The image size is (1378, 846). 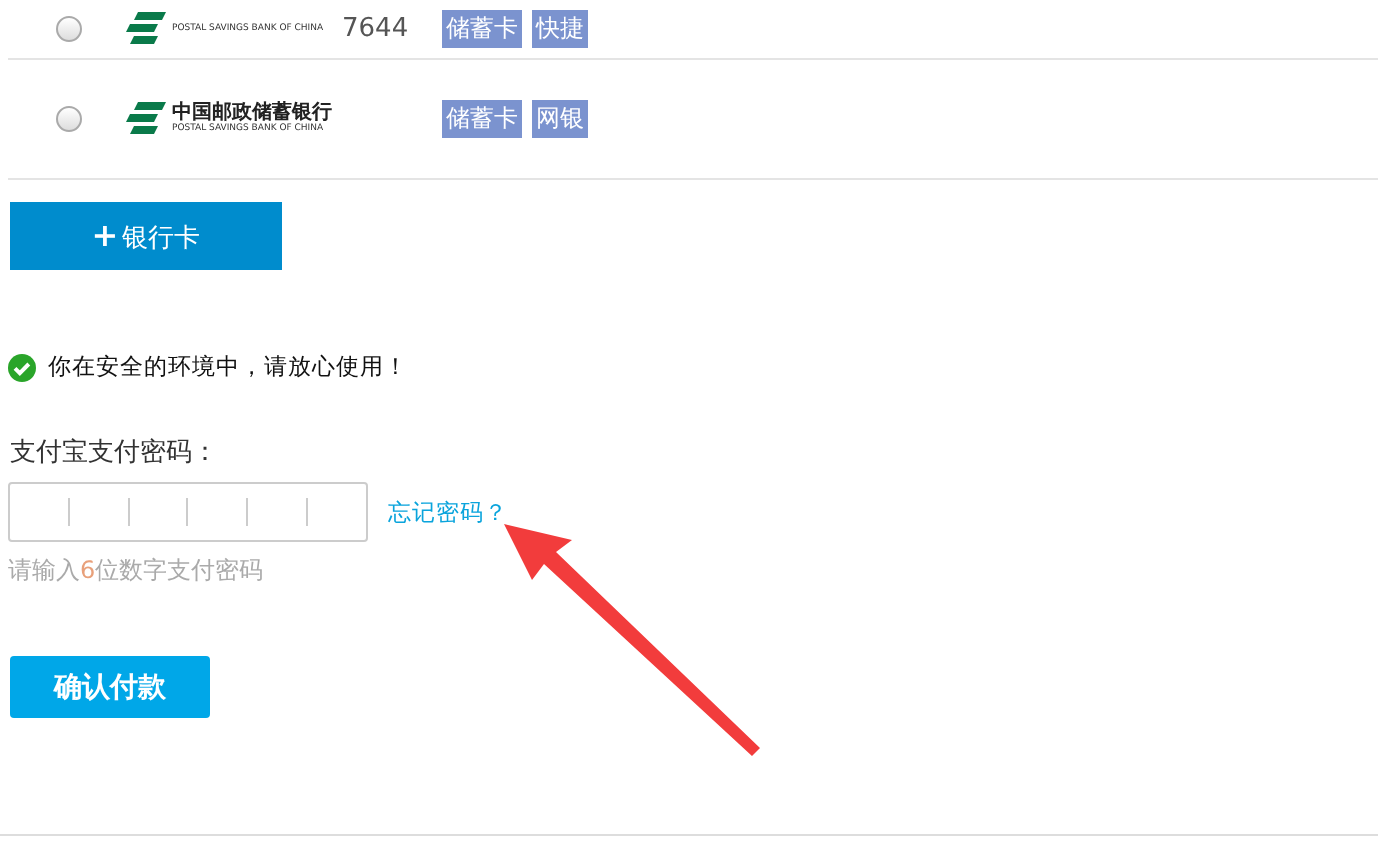 I want to click on password-label: 支付宝支付密码：, so click(x=115, y=453).